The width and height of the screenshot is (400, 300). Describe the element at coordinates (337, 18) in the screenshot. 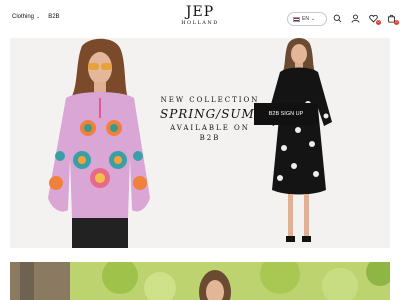

I see `search-icon` at that location.